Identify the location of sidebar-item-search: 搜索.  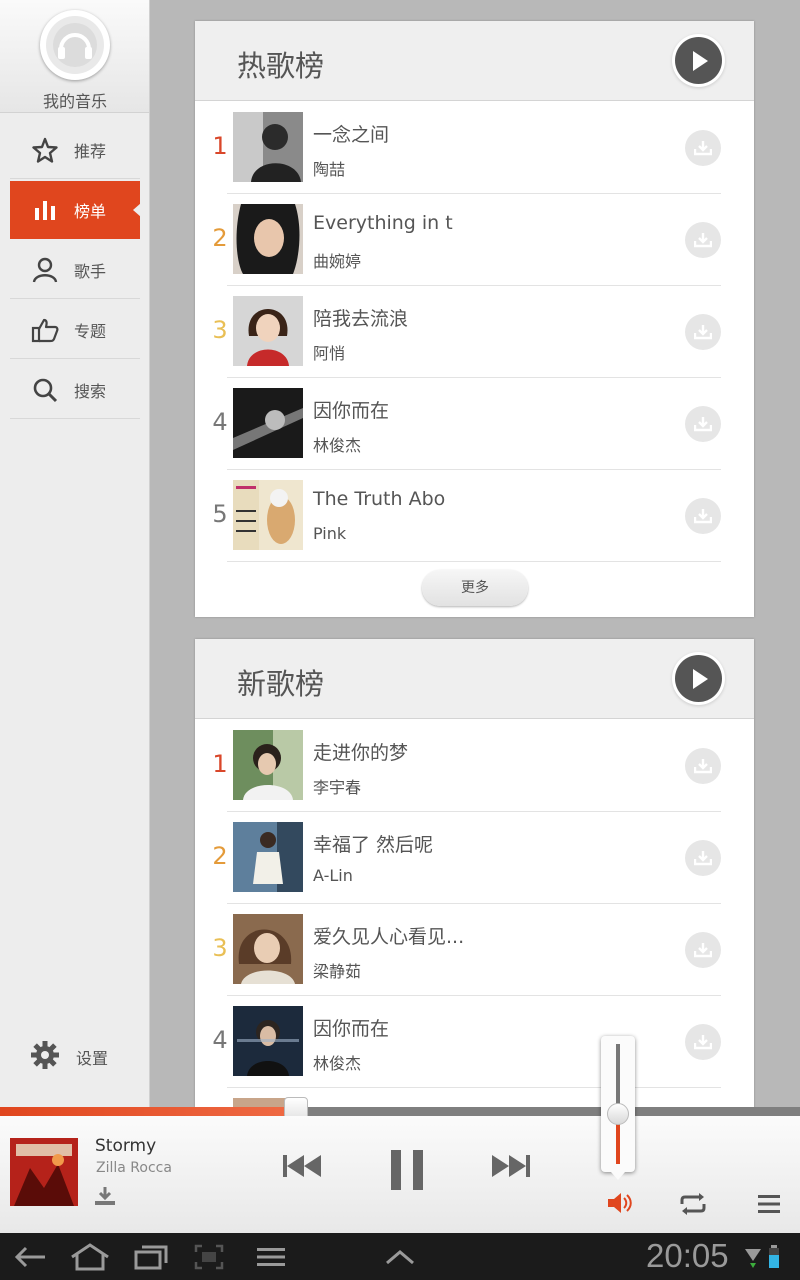
(75, 390).